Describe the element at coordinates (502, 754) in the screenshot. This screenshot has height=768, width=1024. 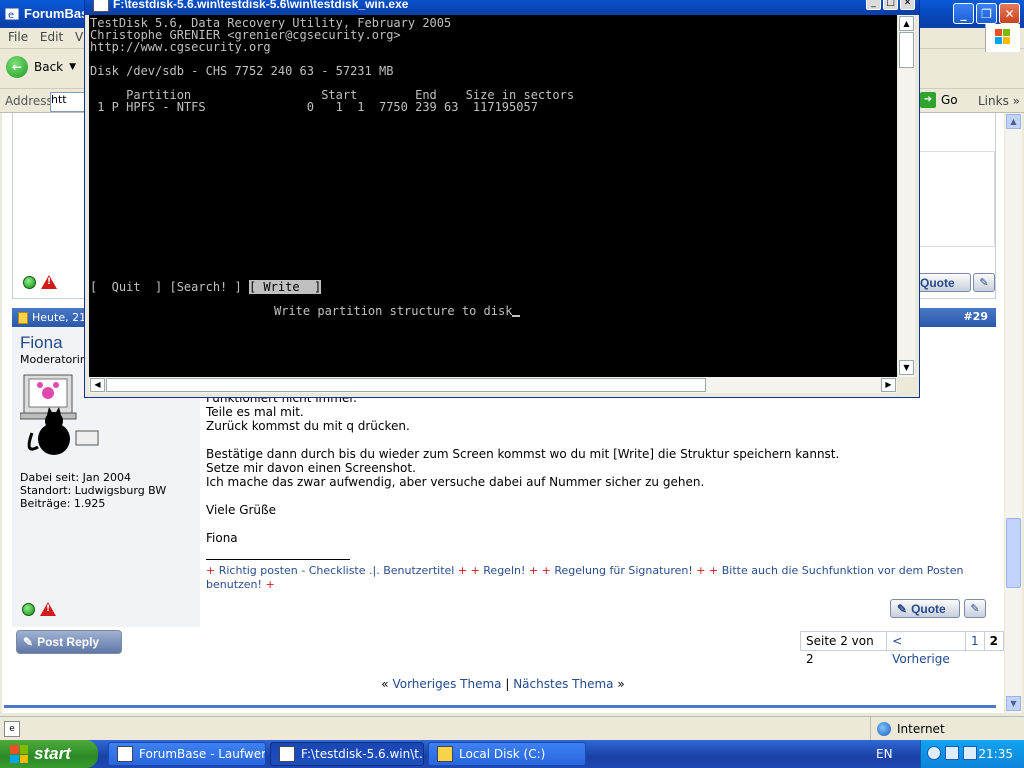
I see `task-label: Local Disk (C:)` at that location.